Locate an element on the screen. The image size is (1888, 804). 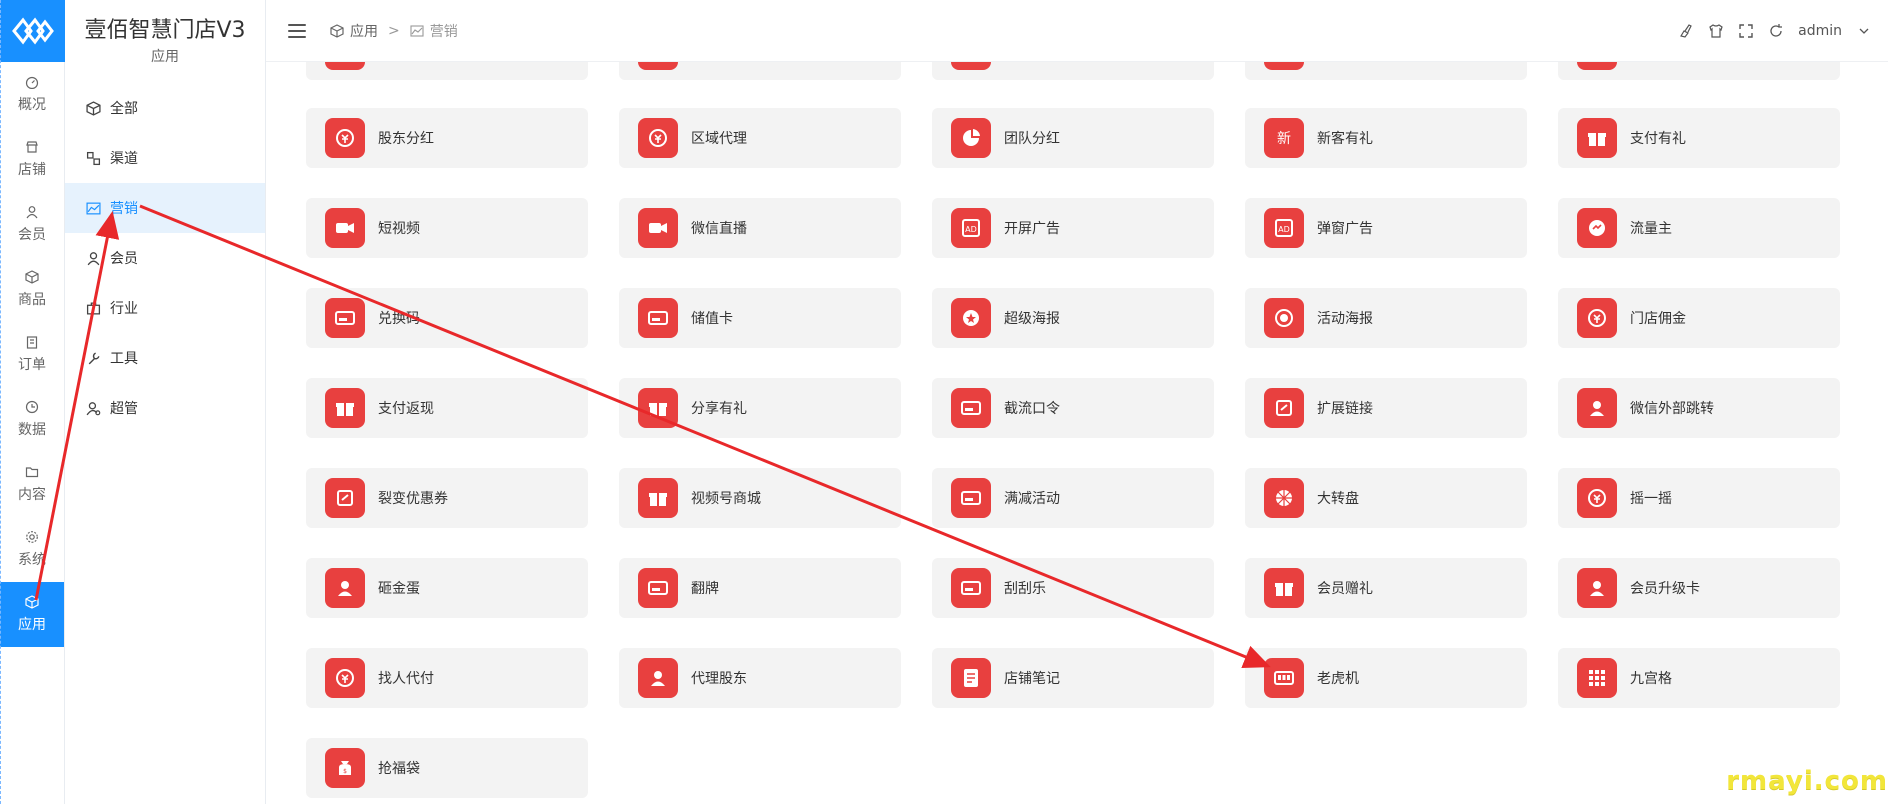
nine-grid-icon is located at coordinates (1597, 678).